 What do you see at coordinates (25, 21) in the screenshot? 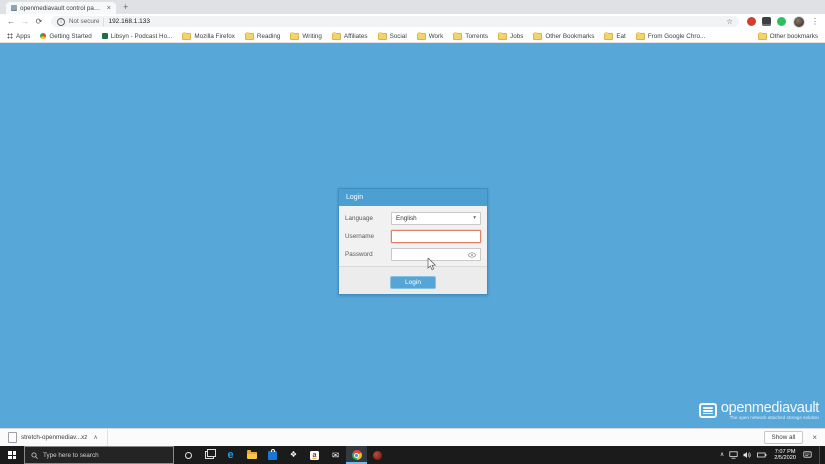
I see `forward-button: →` at bounding box center [25, 21].